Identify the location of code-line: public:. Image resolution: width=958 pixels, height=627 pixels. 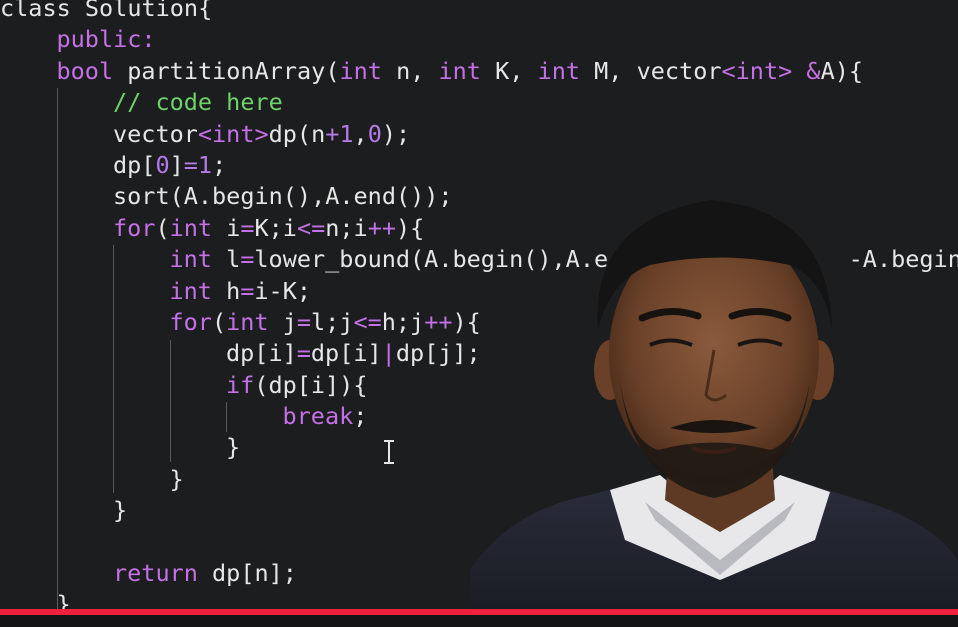
(479, 39).